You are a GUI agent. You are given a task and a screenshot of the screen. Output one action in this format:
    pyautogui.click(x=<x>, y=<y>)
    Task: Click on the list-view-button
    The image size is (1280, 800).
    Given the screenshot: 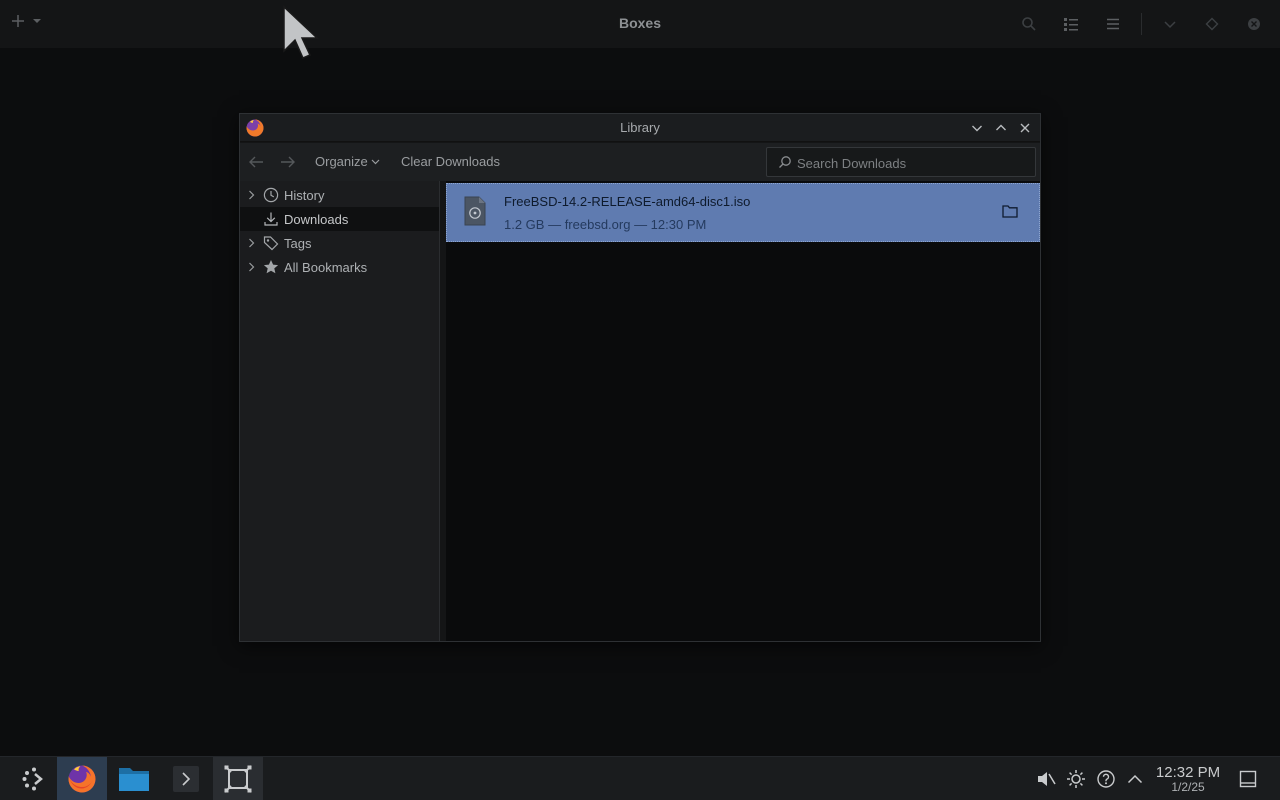 What is the action you would take?
    pyautogui.click(x=1071, y=24)
    